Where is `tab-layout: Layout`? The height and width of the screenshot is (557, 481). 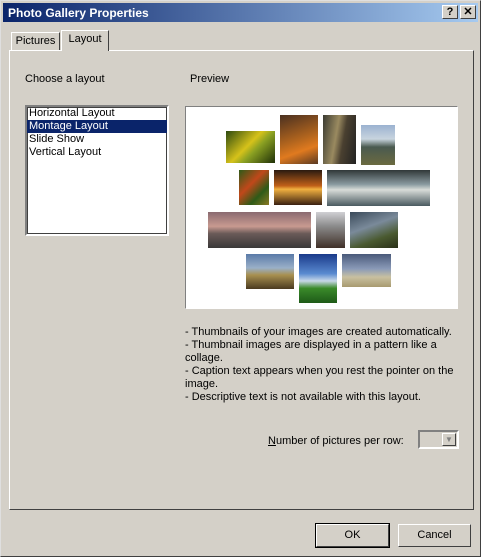
tab-layout: Layout is located at coordinates (85, 40).